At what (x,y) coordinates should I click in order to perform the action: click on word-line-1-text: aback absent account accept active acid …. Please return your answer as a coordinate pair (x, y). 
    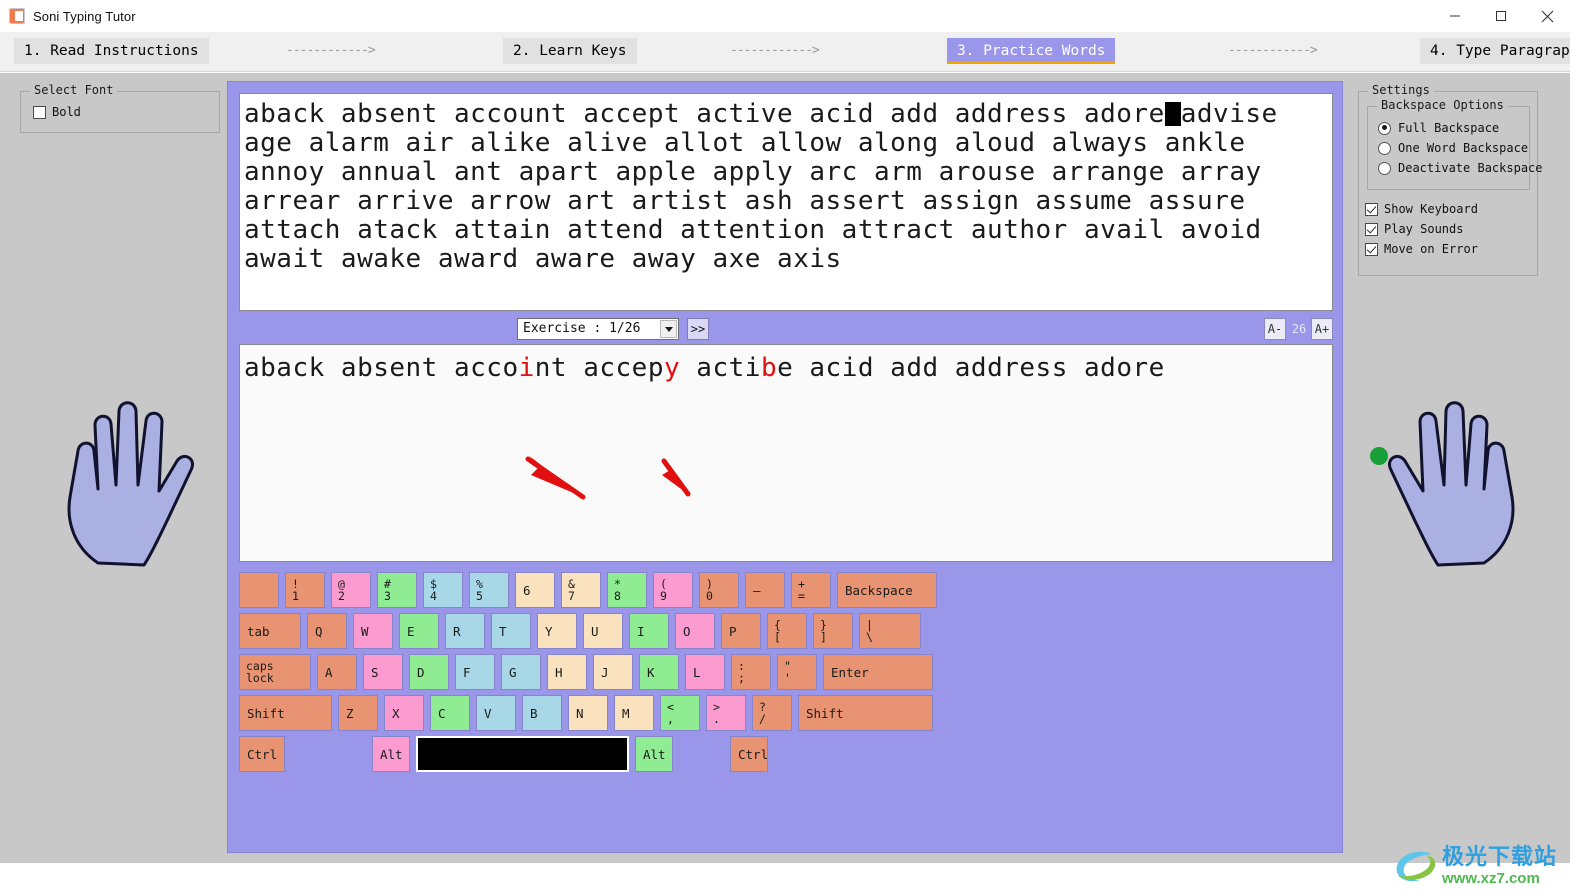
    Looking at the image, I should click on (704, 114).